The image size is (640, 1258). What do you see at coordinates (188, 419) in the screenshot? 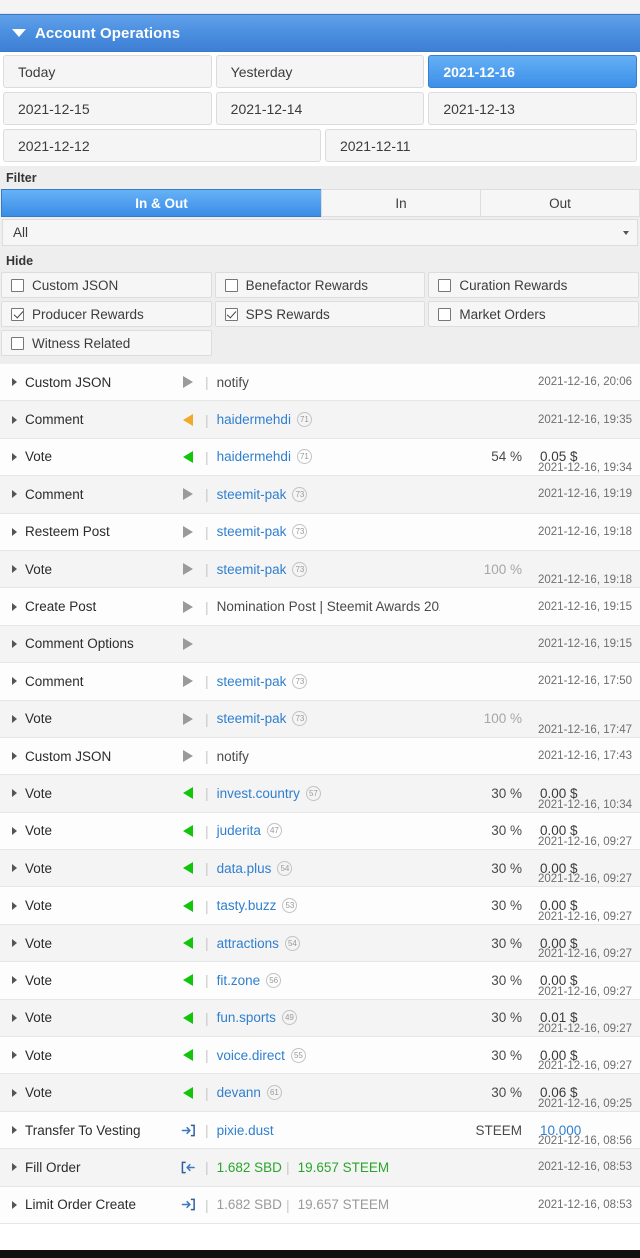
I see `direction-icon` at bounding box center [188, 419].